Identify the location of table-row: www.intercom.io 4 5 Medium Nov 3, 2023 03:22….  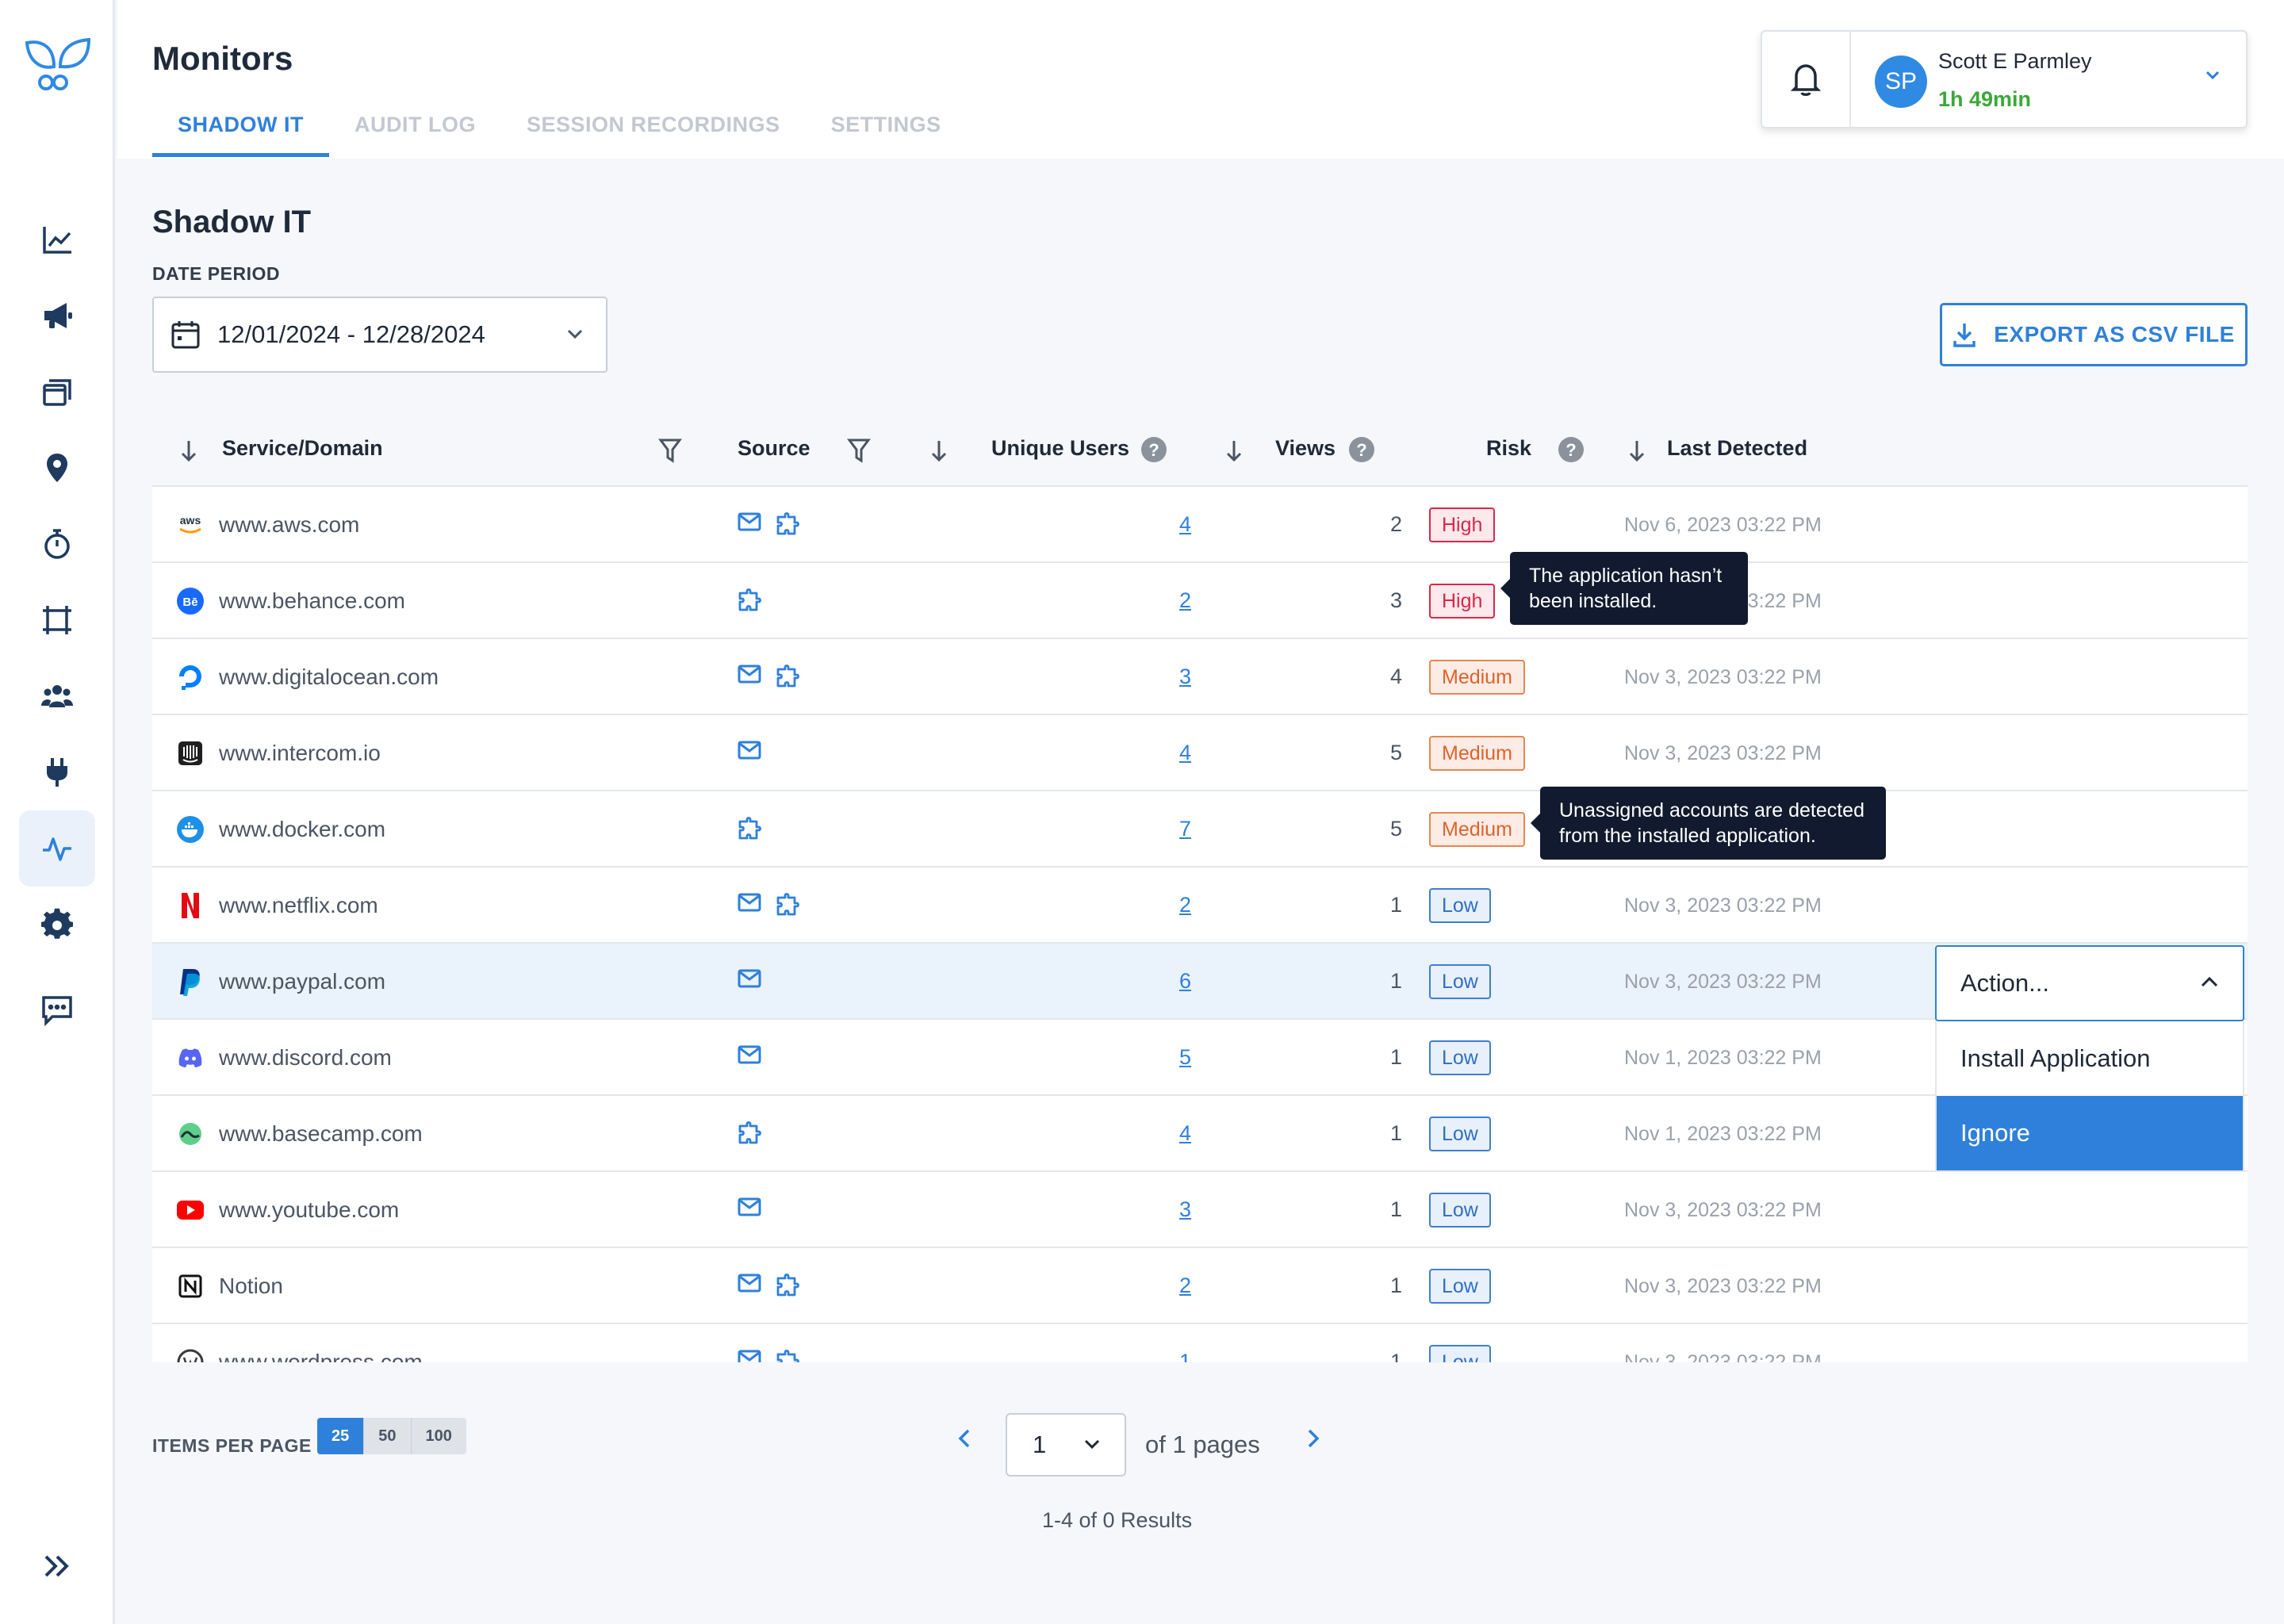
(1200, 753).